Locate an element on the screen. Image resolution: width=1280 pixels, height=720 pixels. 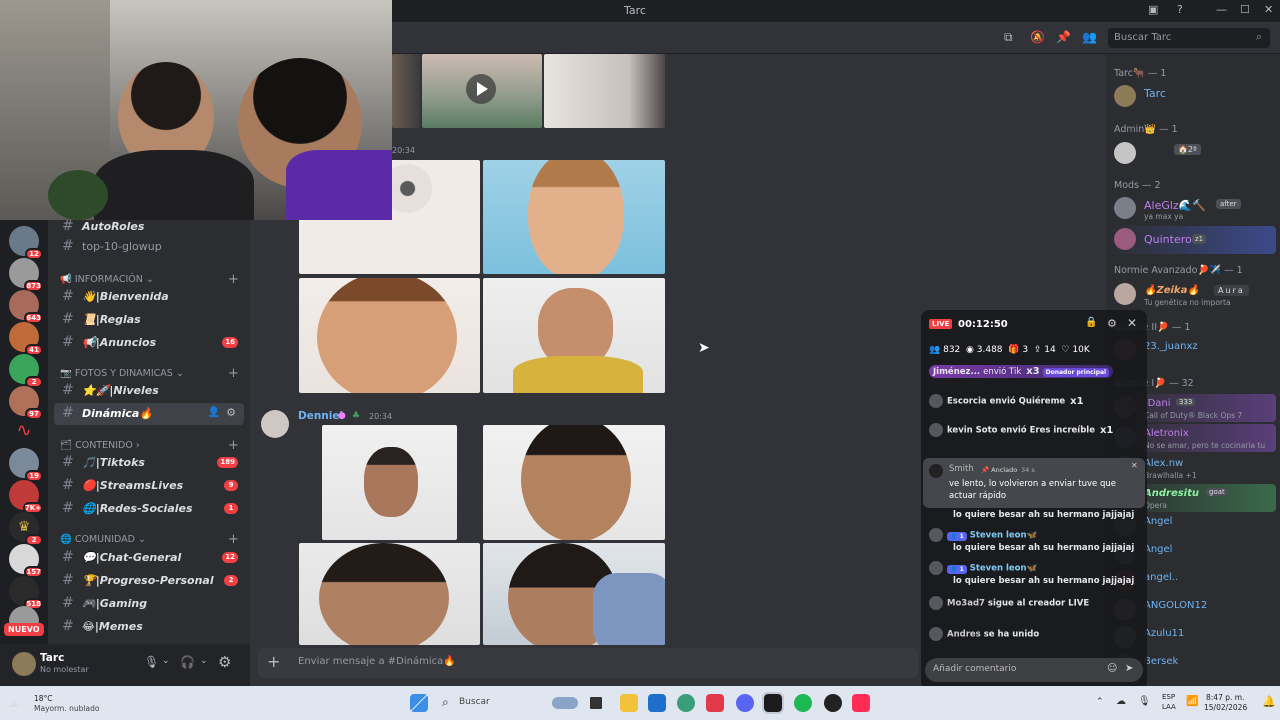
language-code: ESP is located at coordinates (1168, 697).